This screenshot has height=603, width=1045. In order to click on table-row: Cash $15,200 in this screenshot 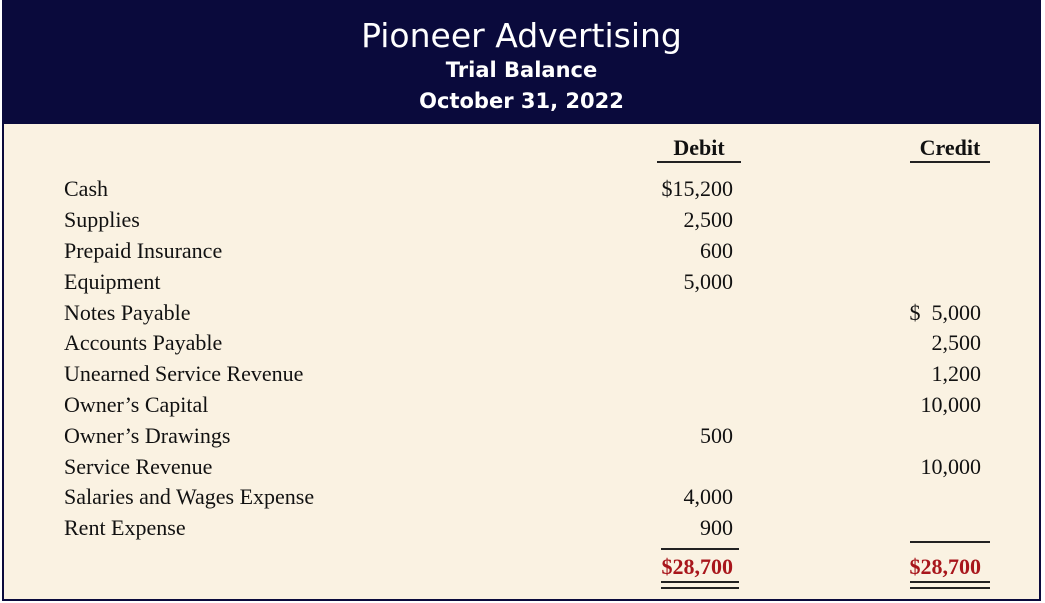, I will do `click(521, 189)`.